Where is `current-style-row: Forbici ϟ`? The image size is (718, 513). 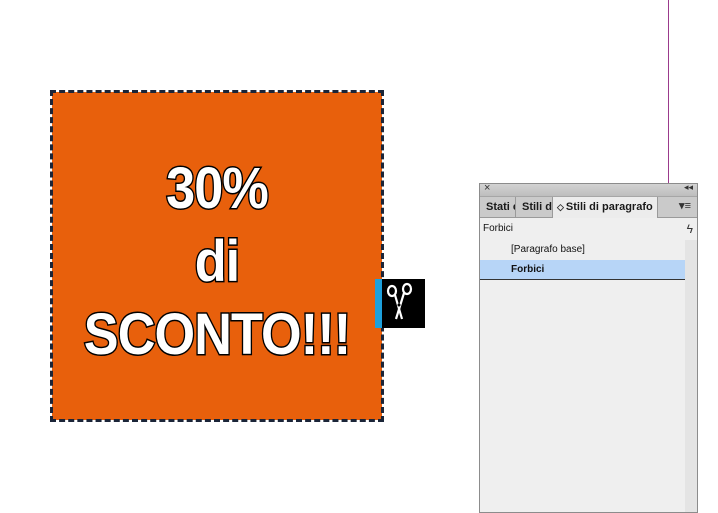
current-style-row: Forbici ϟ is located at coordinates (588, 229).